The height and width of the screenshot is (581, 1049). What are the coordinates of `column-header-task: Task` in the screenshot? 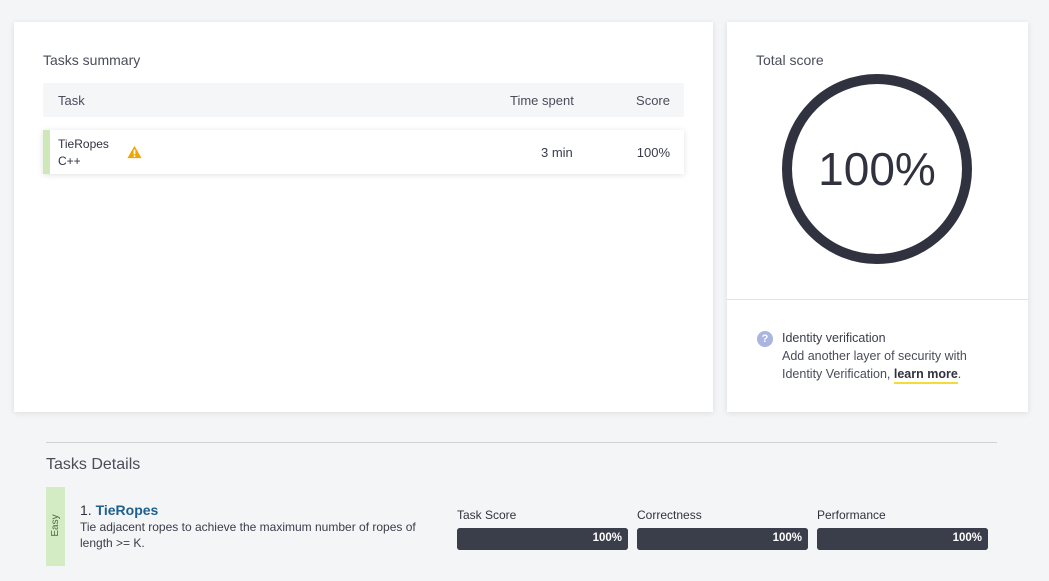 It's located at (71, 100).